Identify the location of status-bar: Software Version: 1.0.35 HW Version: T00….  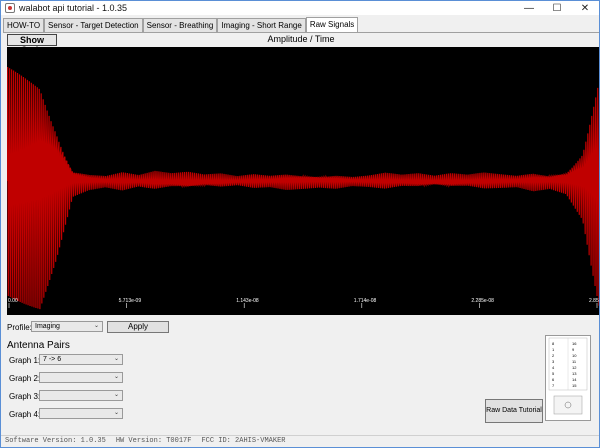
(300, 441).